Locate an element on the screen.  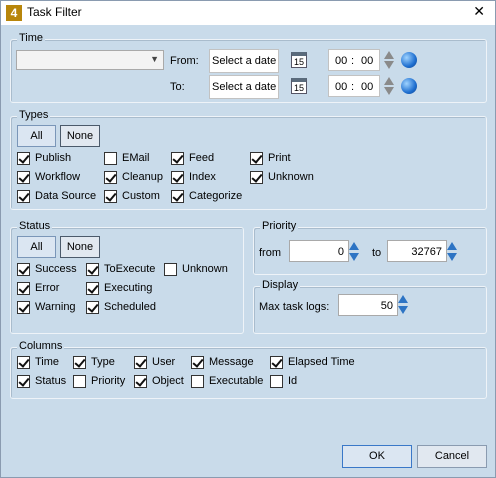
checkbox-label: Scheduled is located at coordinates (130, 307).